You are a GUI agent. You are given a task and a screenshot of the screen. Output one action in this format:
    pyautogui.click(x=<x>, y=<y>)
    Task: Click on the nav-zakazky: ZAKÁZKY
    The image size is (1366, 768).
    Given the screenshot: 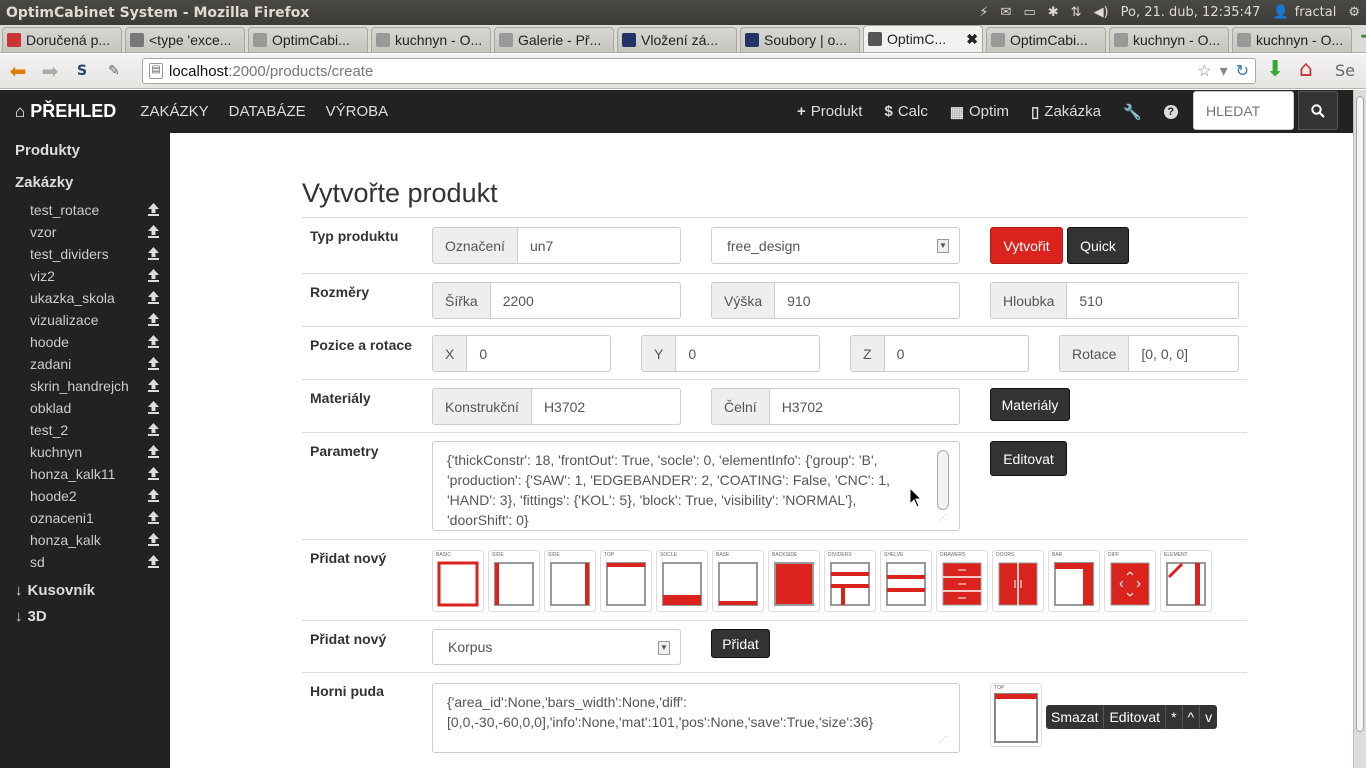 What is the action you would take?
    pyautogui.click(x=174, y=111)
    